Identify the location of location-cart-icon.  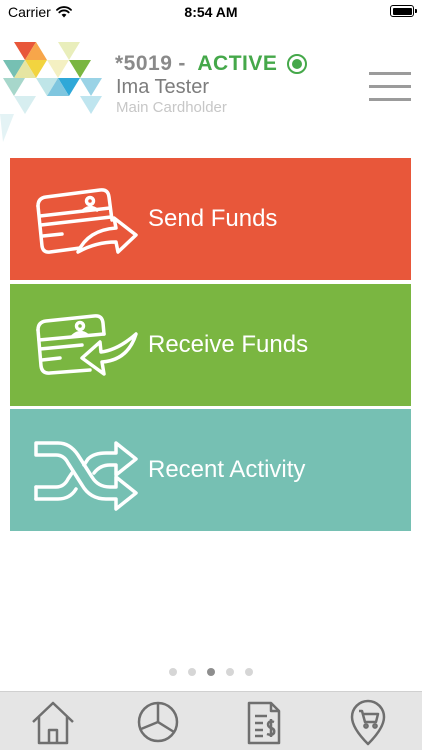
(368, 722).